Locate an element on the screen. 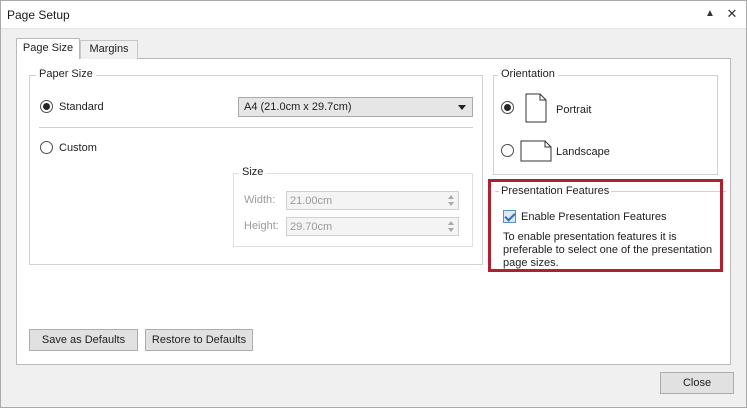  save-as-defaults-button: Save as Defaults is located at coordinates (83, 340).